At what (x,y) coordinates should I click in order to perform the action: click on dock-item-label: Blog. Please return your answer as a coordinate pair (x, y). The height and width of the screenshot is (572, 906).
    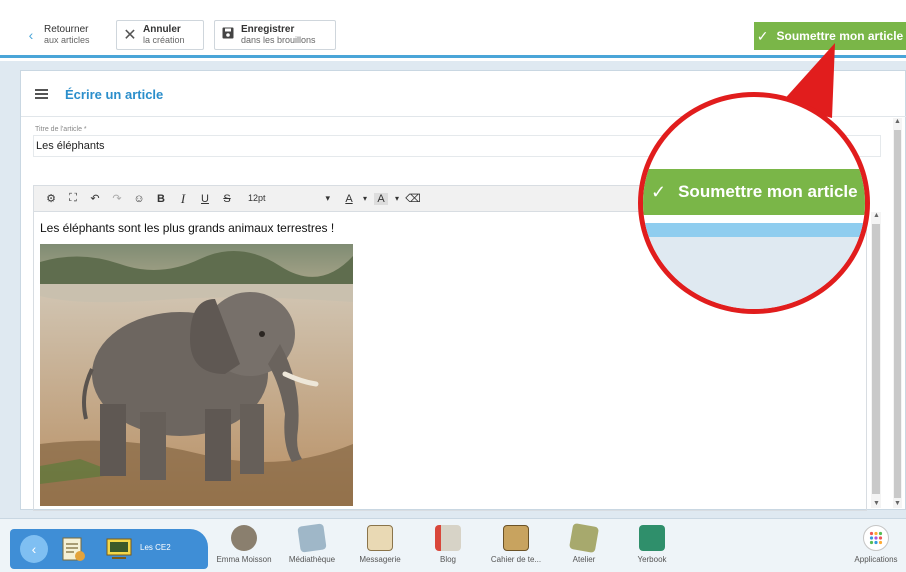
    Looking at the image, I should click on (447, 559).